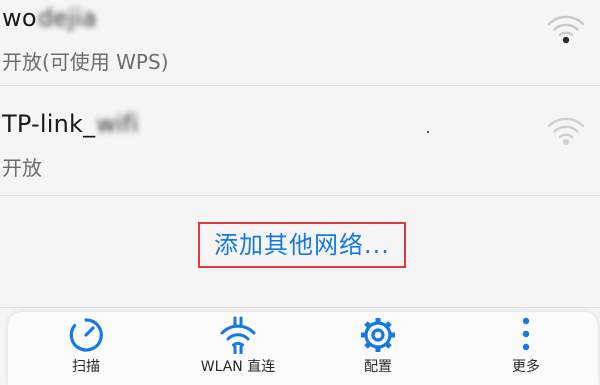 This screenshot has height=385, width=600. I want to click on scan-button: 扫描, so click(86, 348).